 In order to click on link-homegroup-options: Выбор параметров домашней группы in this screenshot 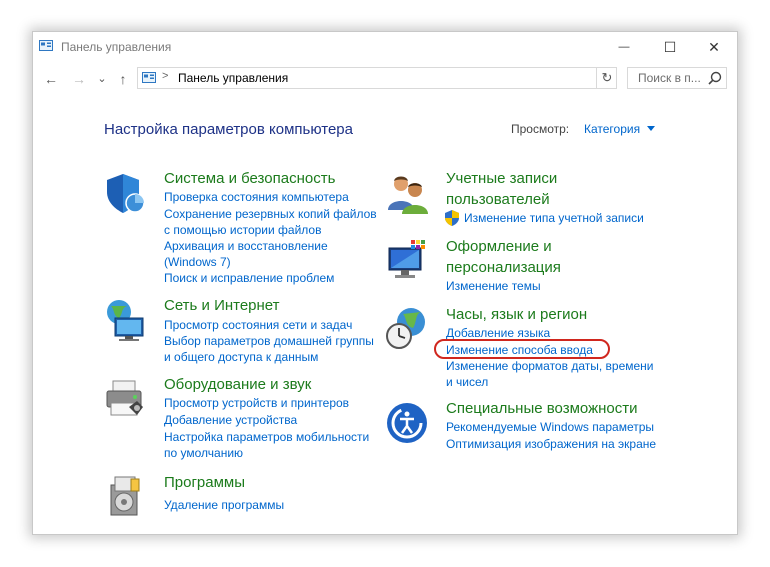, I will do `click(269, 341)`.